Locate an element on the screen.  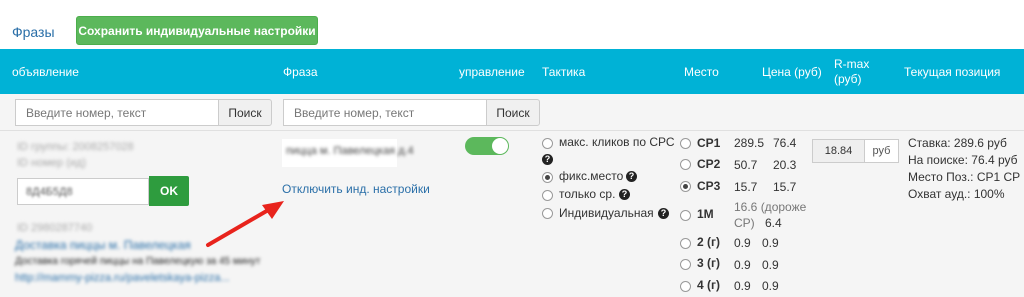
ad-group-id: ID группы: 2008257028 is located at coordinates (75, 147).